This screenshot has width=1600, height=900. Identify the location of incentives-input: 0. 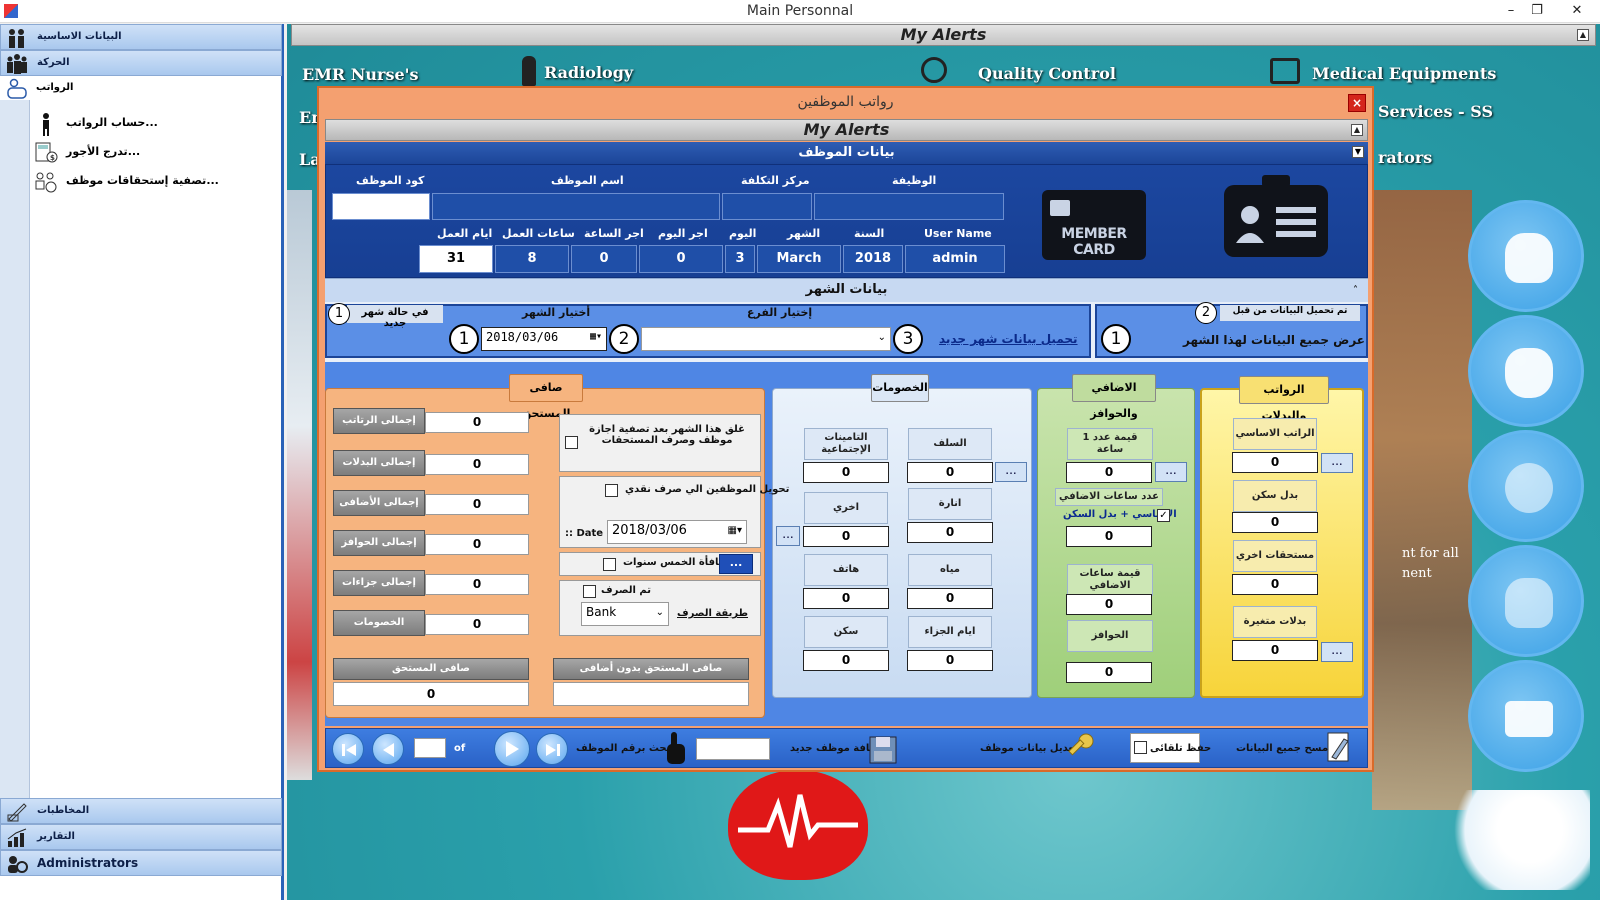
(1109, 672).